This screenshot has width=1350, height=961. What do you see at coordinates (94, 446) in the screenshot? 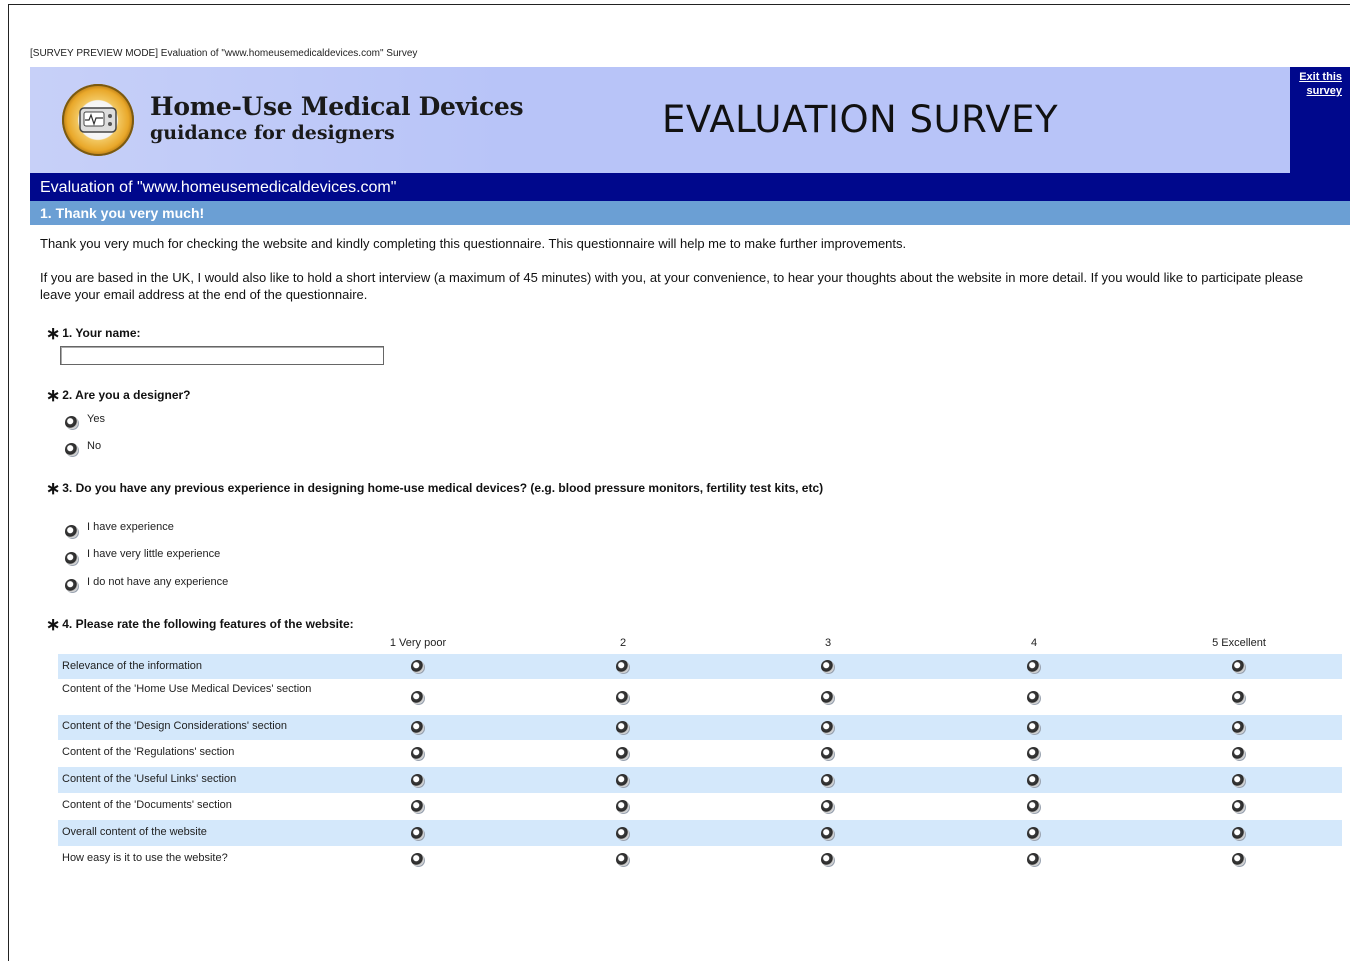
I see `designer-no-label: No` at bounding box center [94, 446].